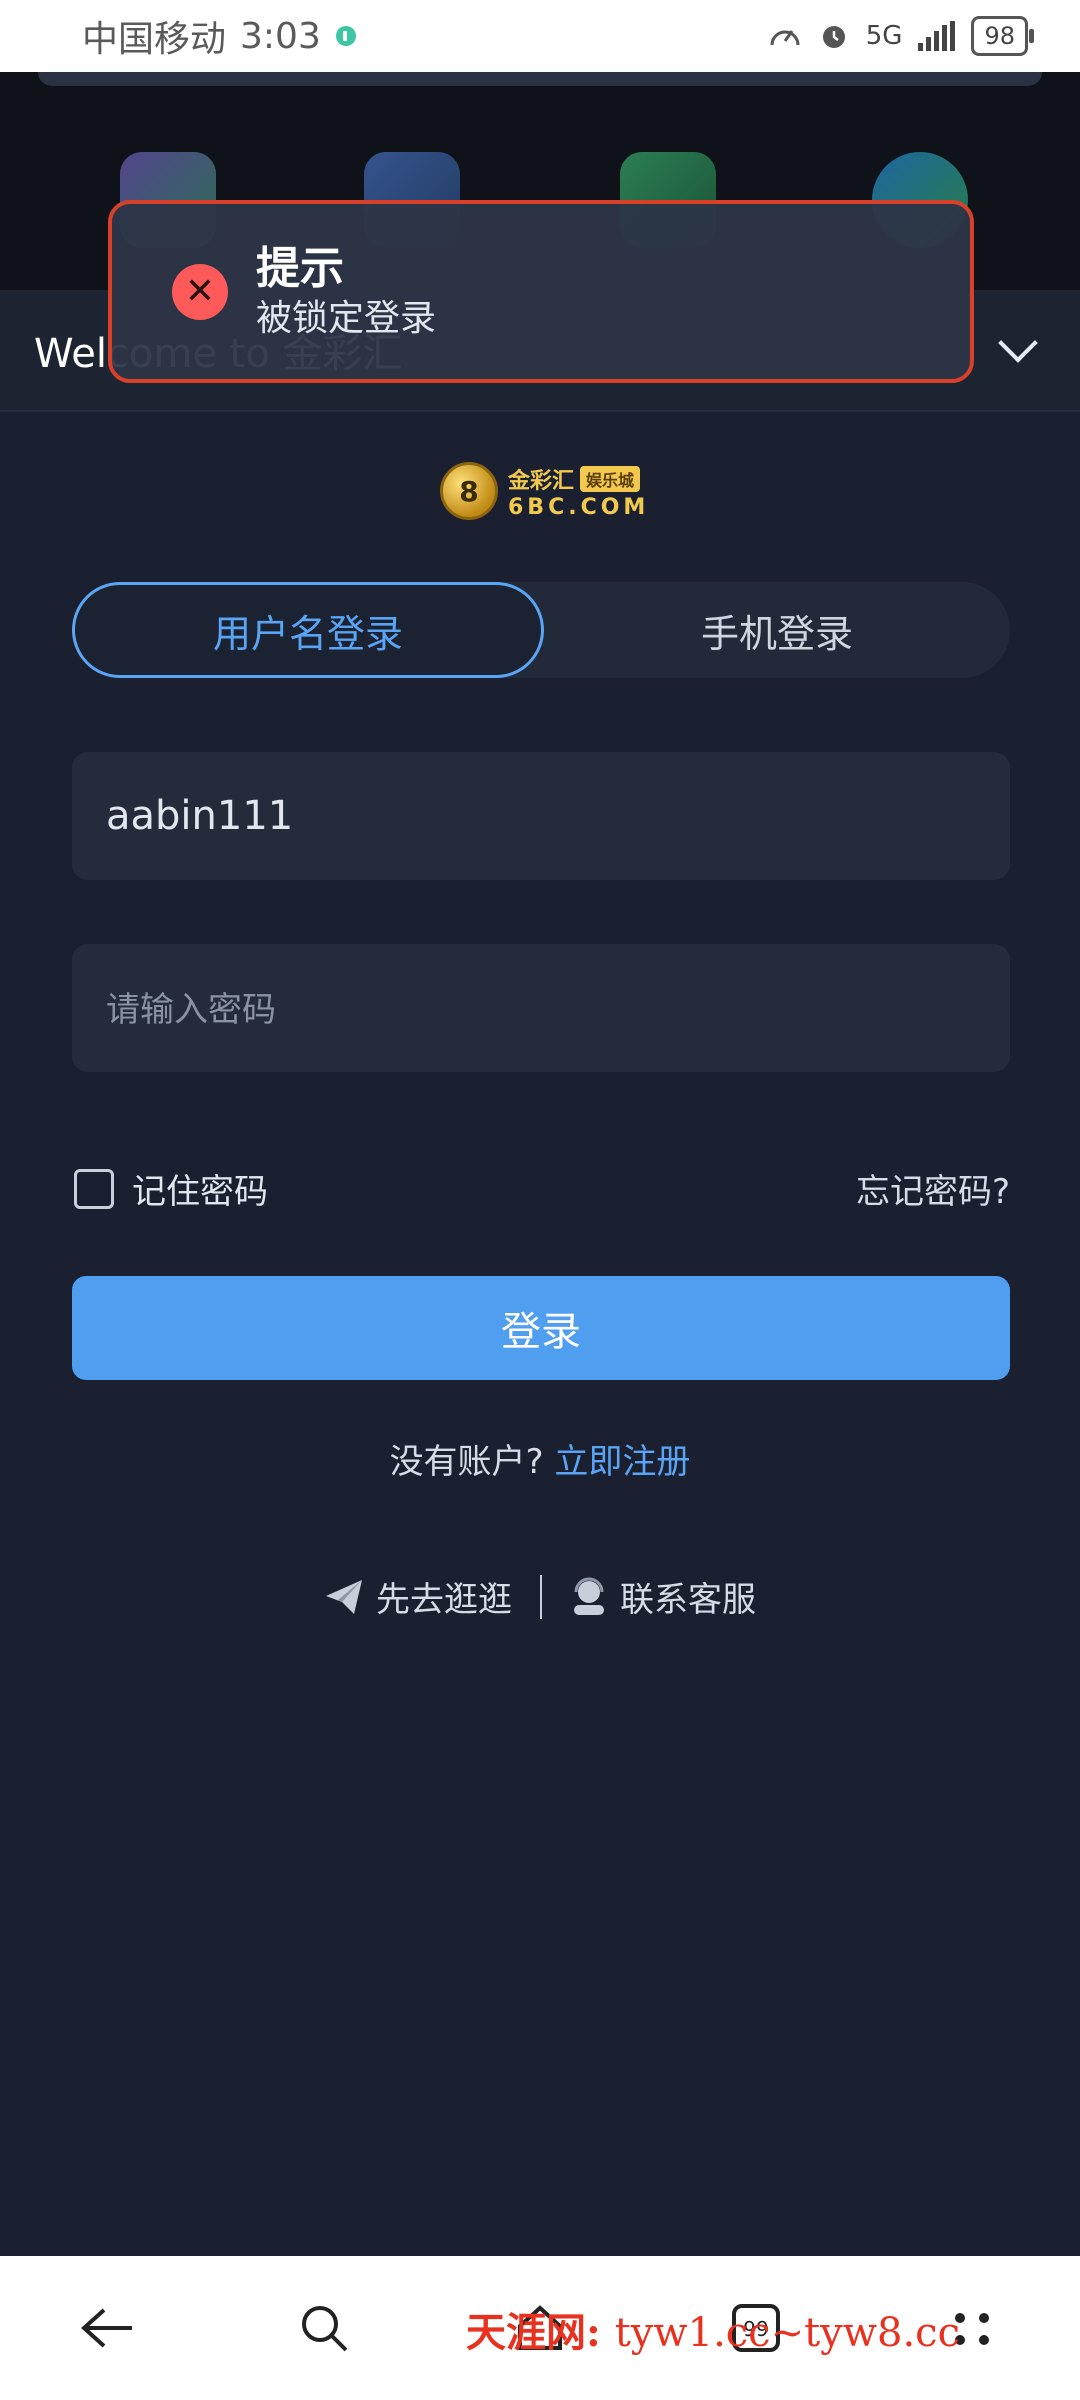 The height and width of the screenshot is (2400, 1080). I want to click on network-type: 5G, so click(884, 36).